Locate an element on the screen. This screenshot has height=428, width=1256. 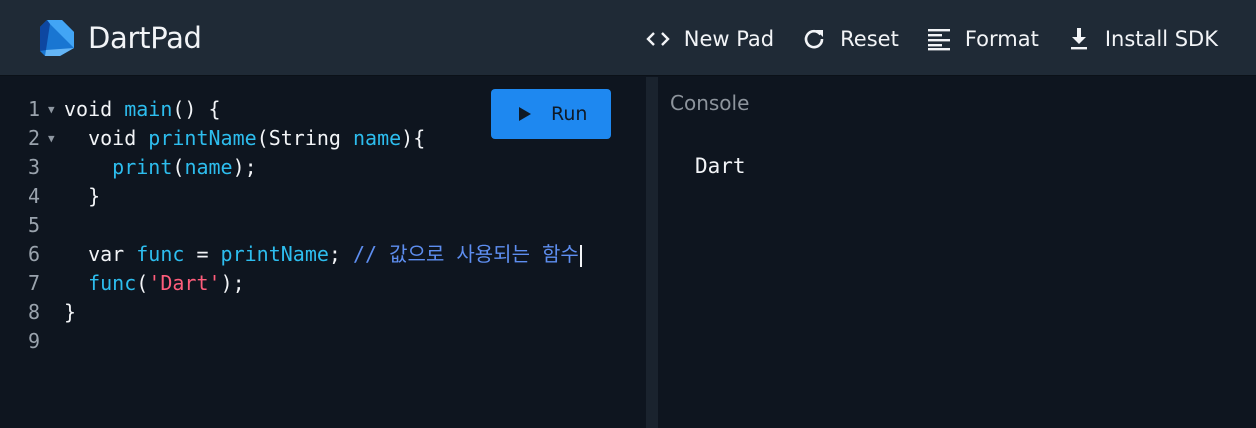
code-token: ; is located at coordinates (341, 254).